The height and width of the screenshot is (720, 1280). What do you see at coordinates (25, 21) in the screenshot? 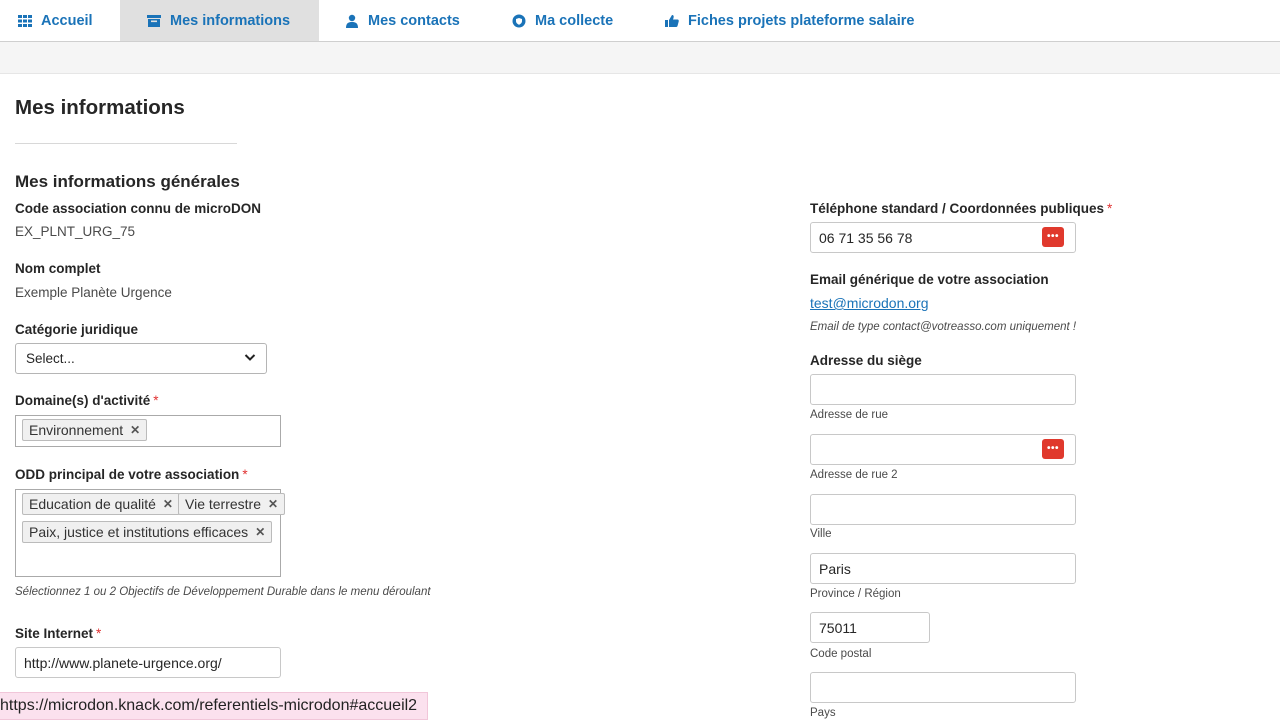
I see `grid-icon` at bounding box center [25, 21].